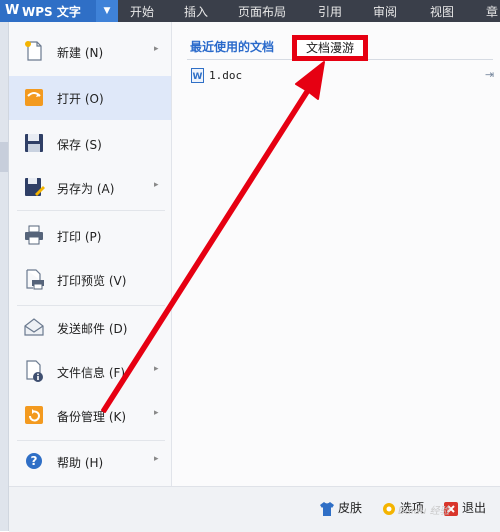  I want to click on menu-tab-page-layout: 页面布局, so click(262, 11).